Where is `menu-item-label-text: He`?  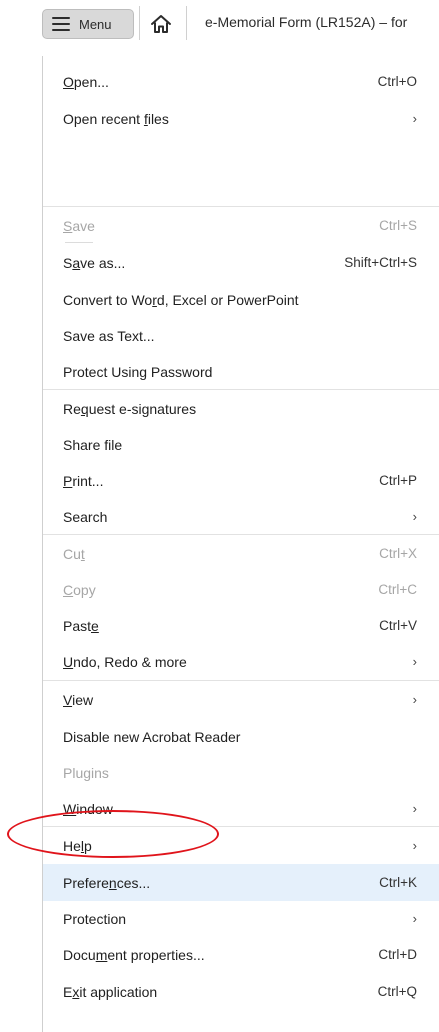
menu-item-label-text: He is located at coordinates (72, 845).